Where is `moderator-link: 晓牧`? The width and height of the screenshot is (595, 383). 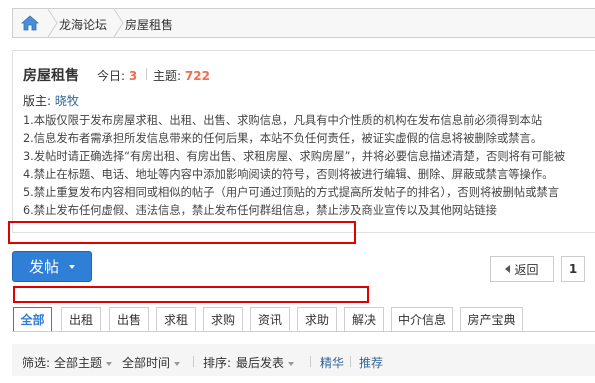
moderator-link: 晓牧 is located at coordinates (67, 101).